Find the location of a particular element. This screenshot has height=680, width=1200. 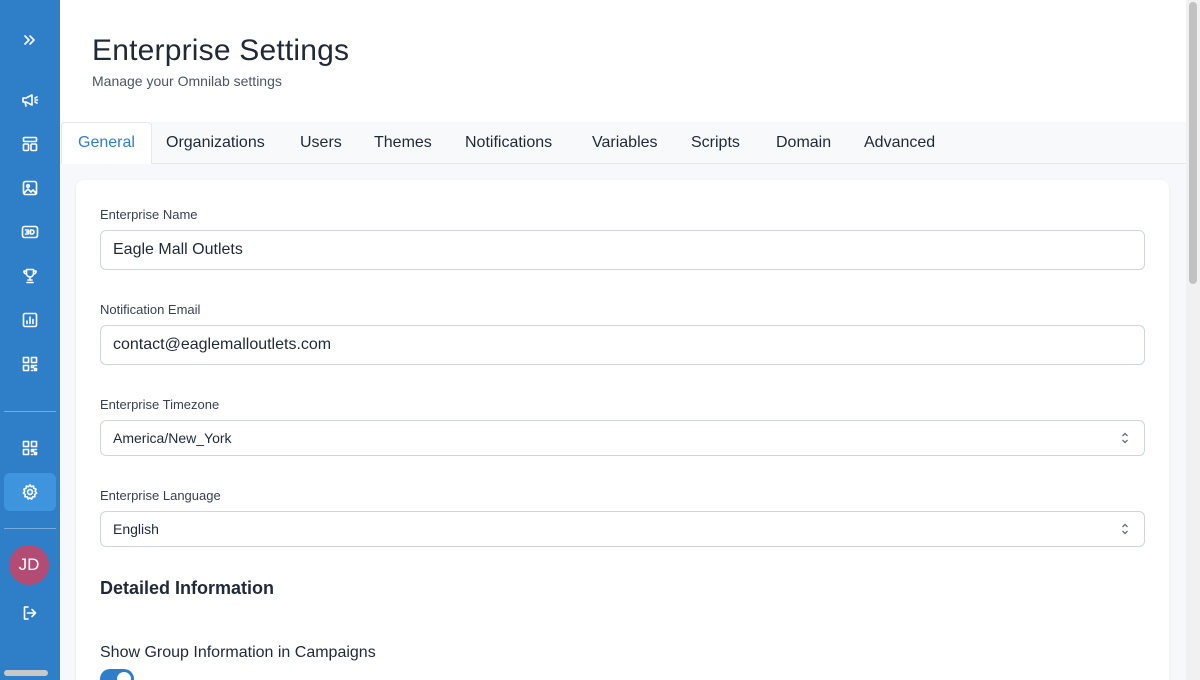

tab-general: General is located at coordinates (106, 143).